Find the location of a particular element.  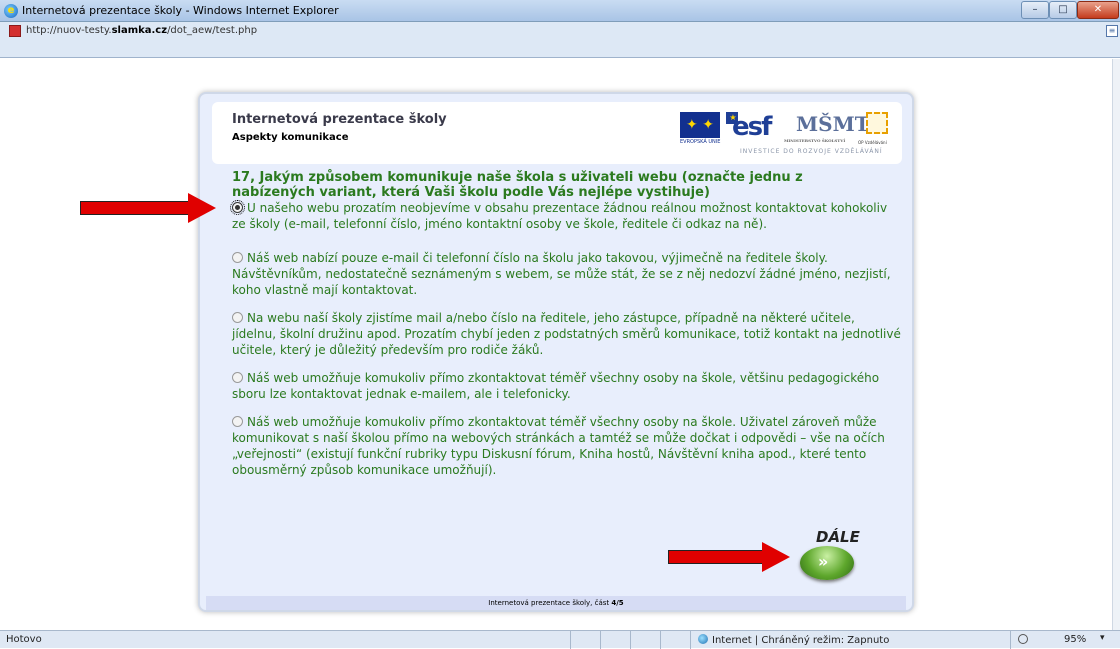

next-button: DÁLE » is located at coordinates (830, 554).